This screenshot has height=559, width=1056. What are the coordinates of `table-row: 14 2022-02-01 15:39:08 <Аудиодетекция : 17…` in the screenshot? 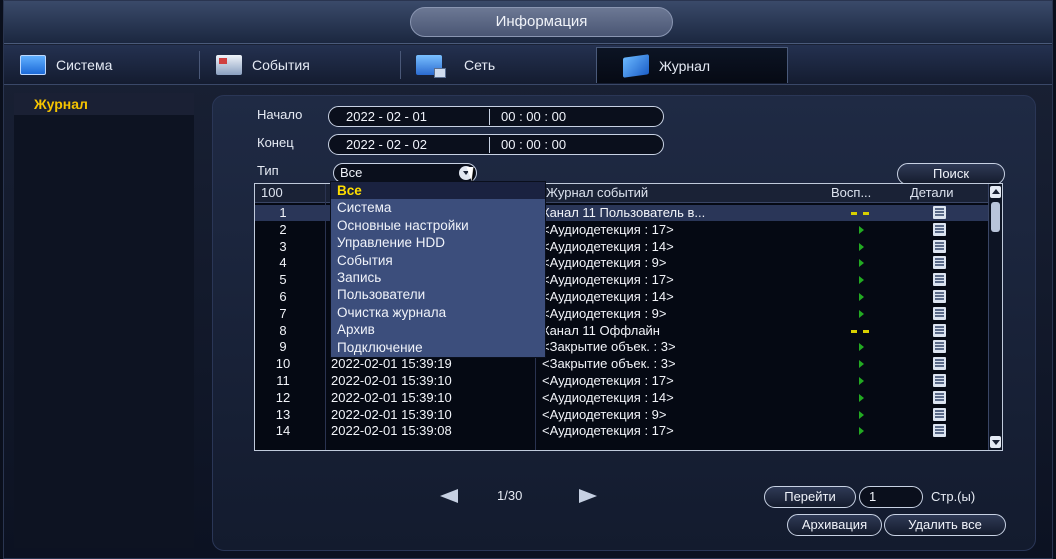 It's located at (622, 431).